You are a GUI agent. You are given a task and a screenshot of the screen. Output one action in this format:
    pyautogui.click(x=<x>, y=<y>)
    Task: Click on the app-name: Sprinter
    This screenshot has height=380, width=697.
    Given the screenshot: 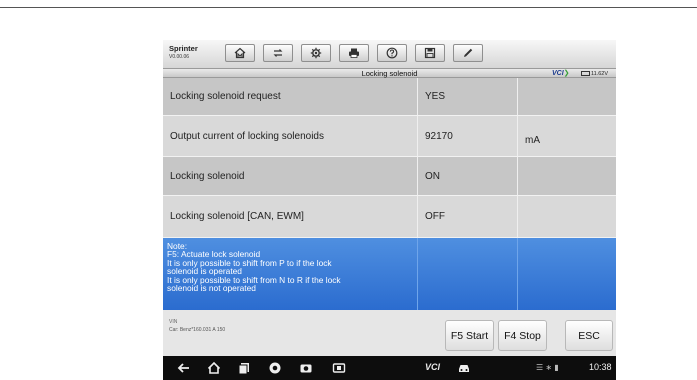 What is the action you would take?
    pyautogui.click(x=183, y=48)
    